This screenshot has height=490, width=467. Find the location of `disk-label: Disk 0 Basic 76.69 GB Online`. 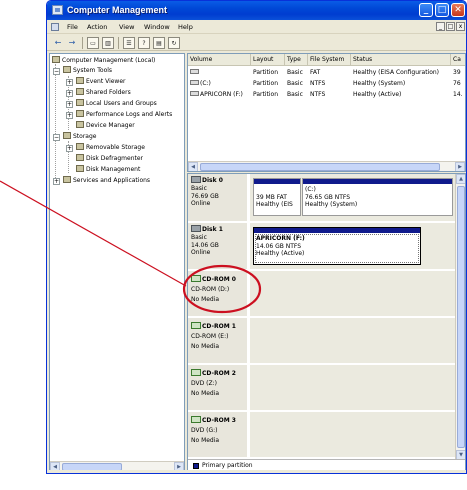

disk-label: Disk 0 Basic 76.69 GB Online is located at coordinates (218, 197).